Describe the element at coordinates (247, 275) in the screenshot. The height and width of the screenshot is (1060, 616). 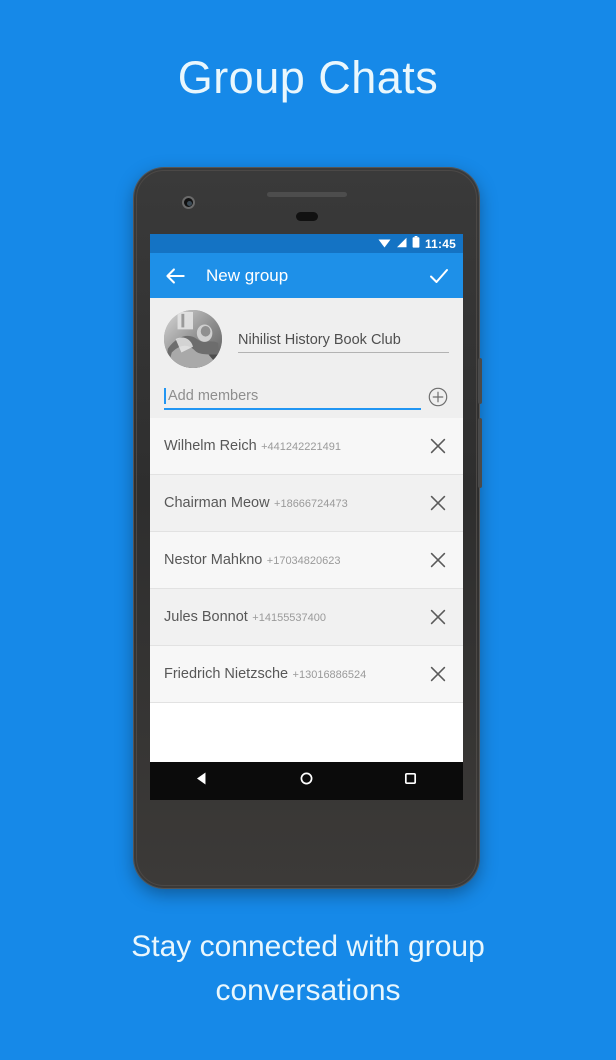
I see `app-bar-title: New group` at that location.